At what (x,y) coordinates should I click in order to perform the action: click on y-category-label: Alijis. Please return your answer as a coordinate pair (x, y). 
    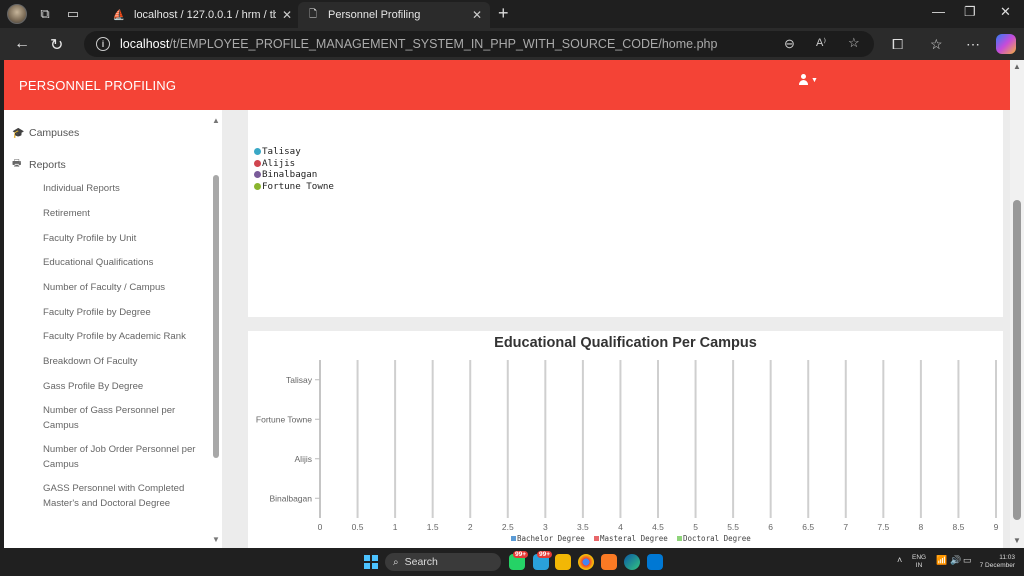
    Looking at the image, I should click on (303, 459).